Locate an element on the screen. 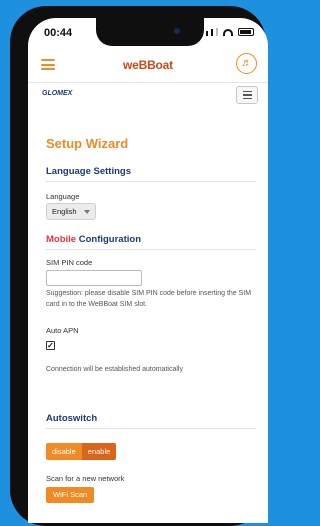 The width and height of the screenshot is (320, 526). battery-icon is located at coordinates (246, 32).